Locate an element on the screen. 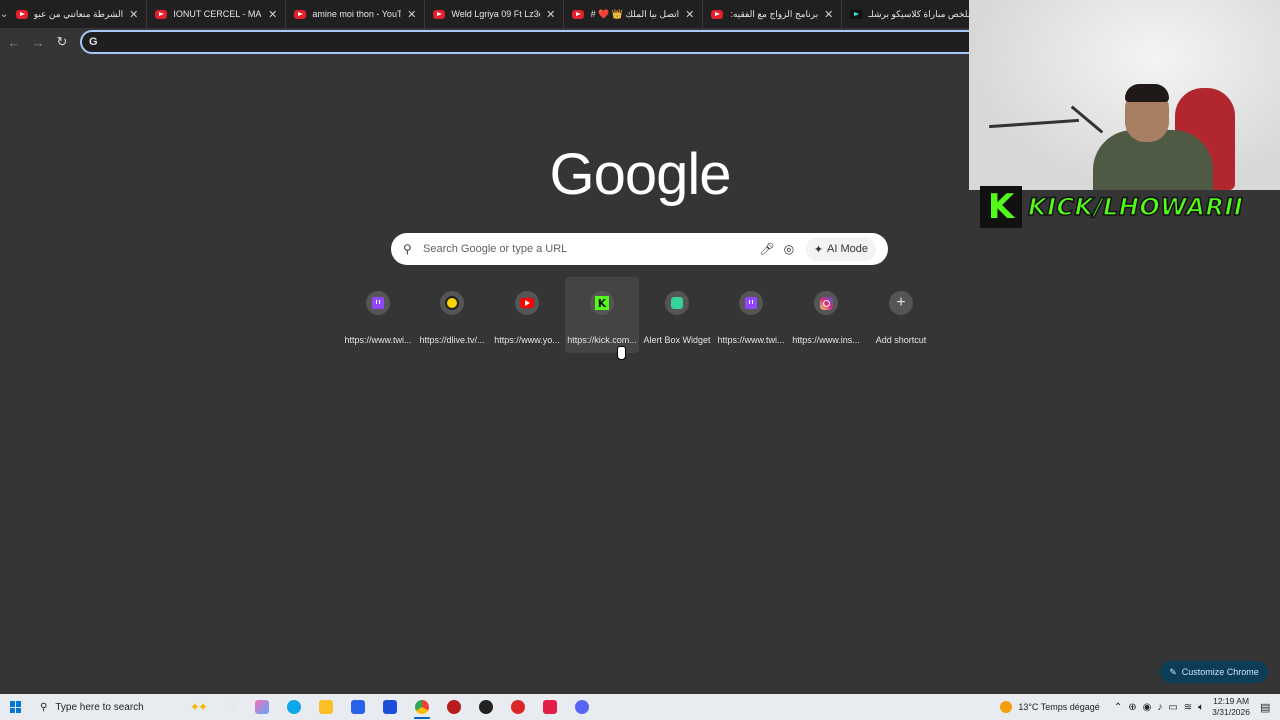 The height and width of the screenshot is (720, 1280). tab-1: الشرطة منعاتني من عبور الـ ✕ is located at coordinates (78, 14).